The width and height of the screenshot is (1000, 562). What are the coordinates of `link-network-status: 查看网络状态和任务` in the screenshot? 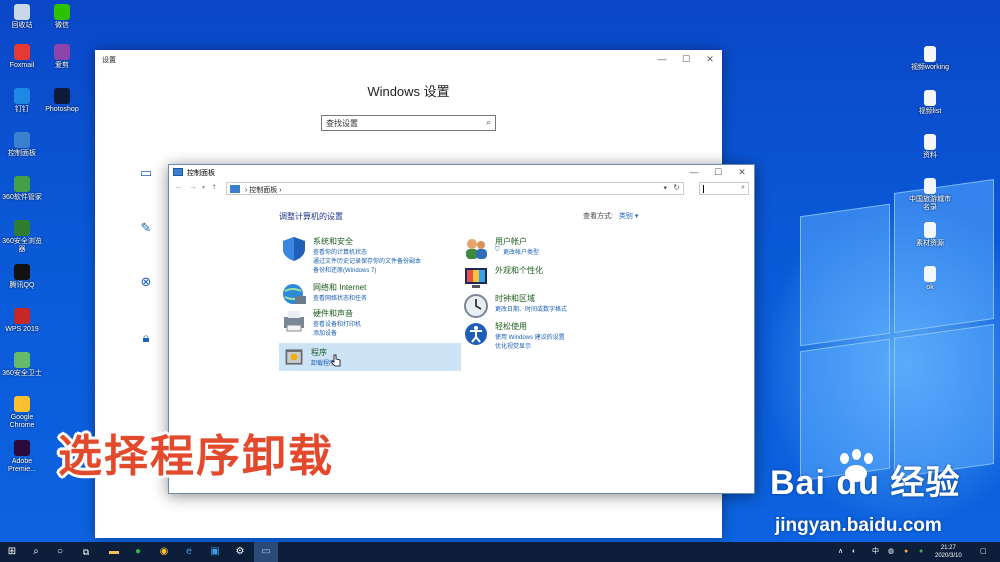 It's located at (340, 297).